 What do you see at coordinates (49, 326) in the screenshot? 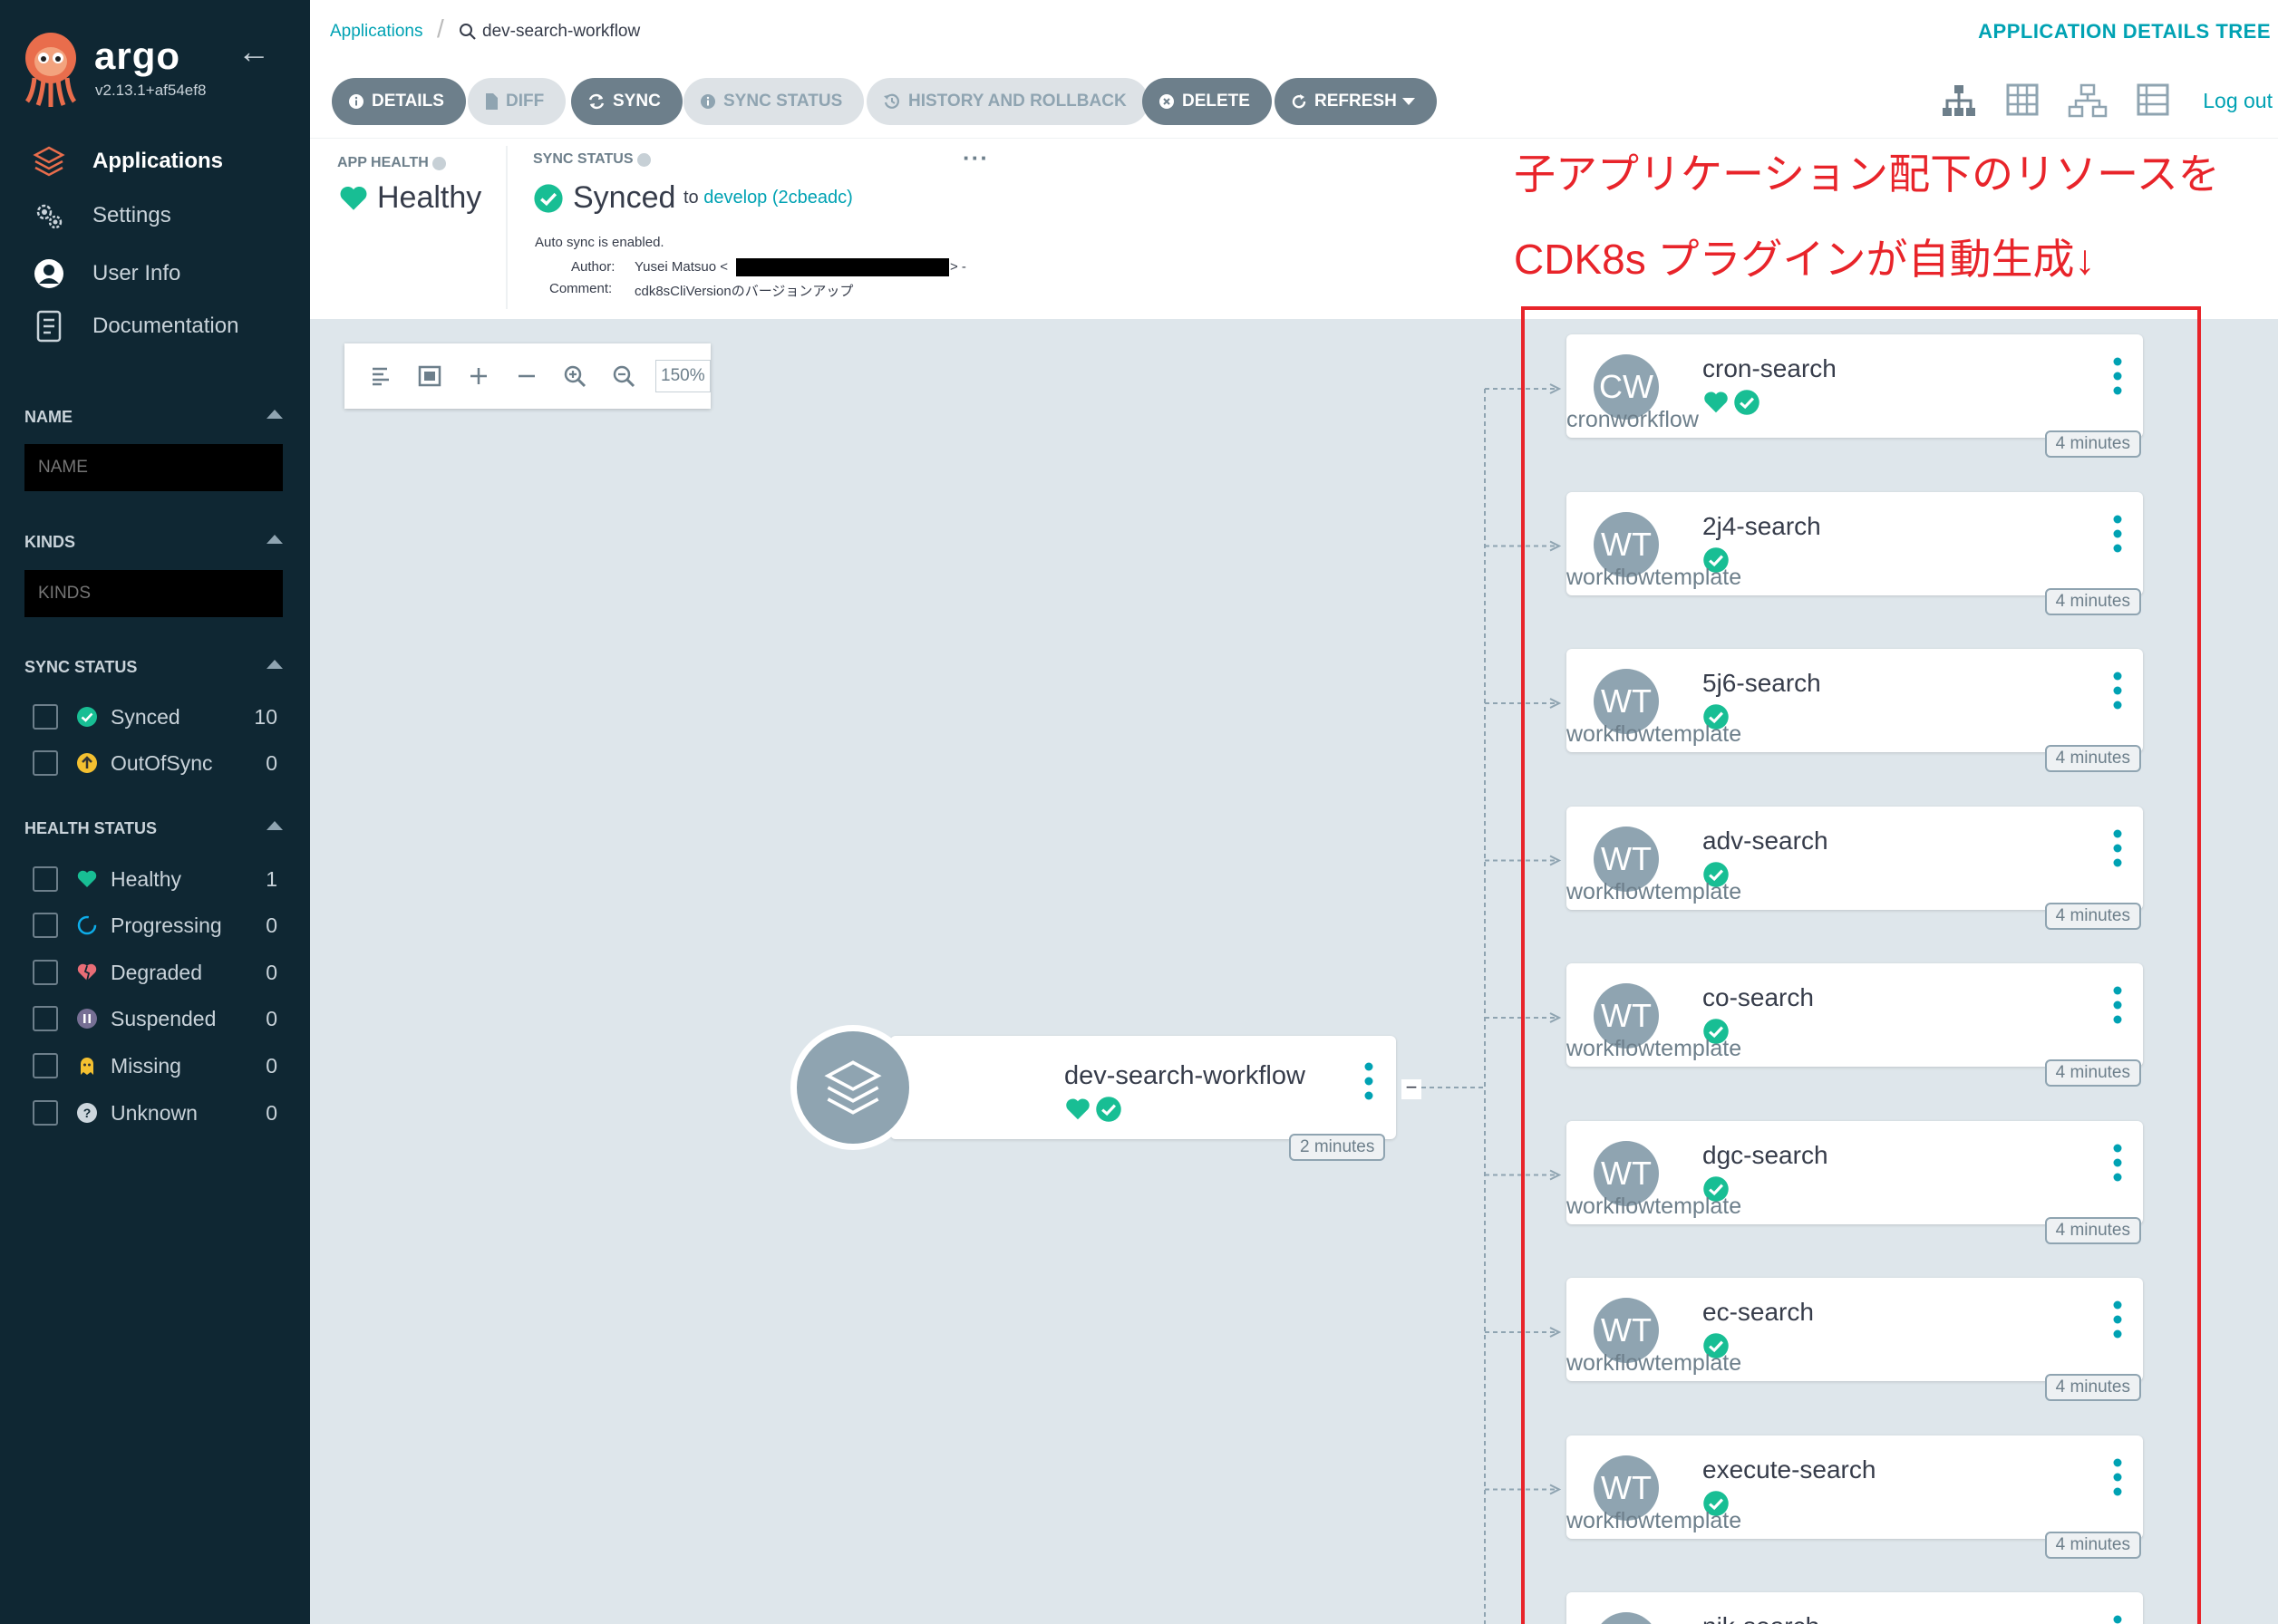
I see `document-icon` at bounding box center [49, 326].